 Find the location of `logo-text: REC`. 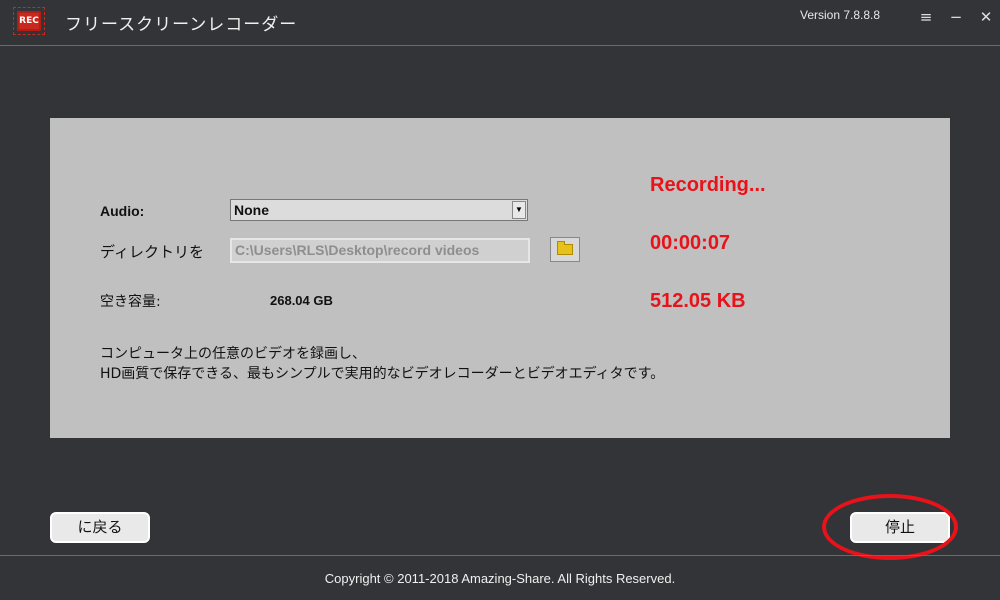

logo-text: REC is located at coordinates (29, 21).